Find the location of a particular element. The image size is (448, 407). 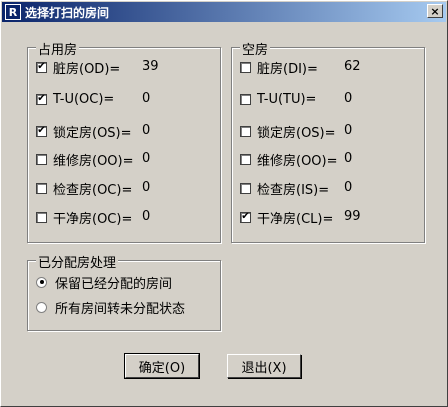

vacant-item-label: 维修房(OO)= is located at coordinates (297, 161).